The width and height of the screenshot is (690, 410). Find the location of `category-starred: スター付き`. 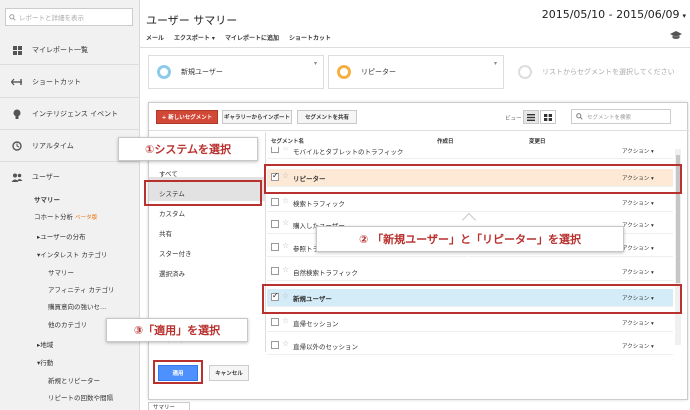

category-starred: スター付き is located at coordinates (175, 253).